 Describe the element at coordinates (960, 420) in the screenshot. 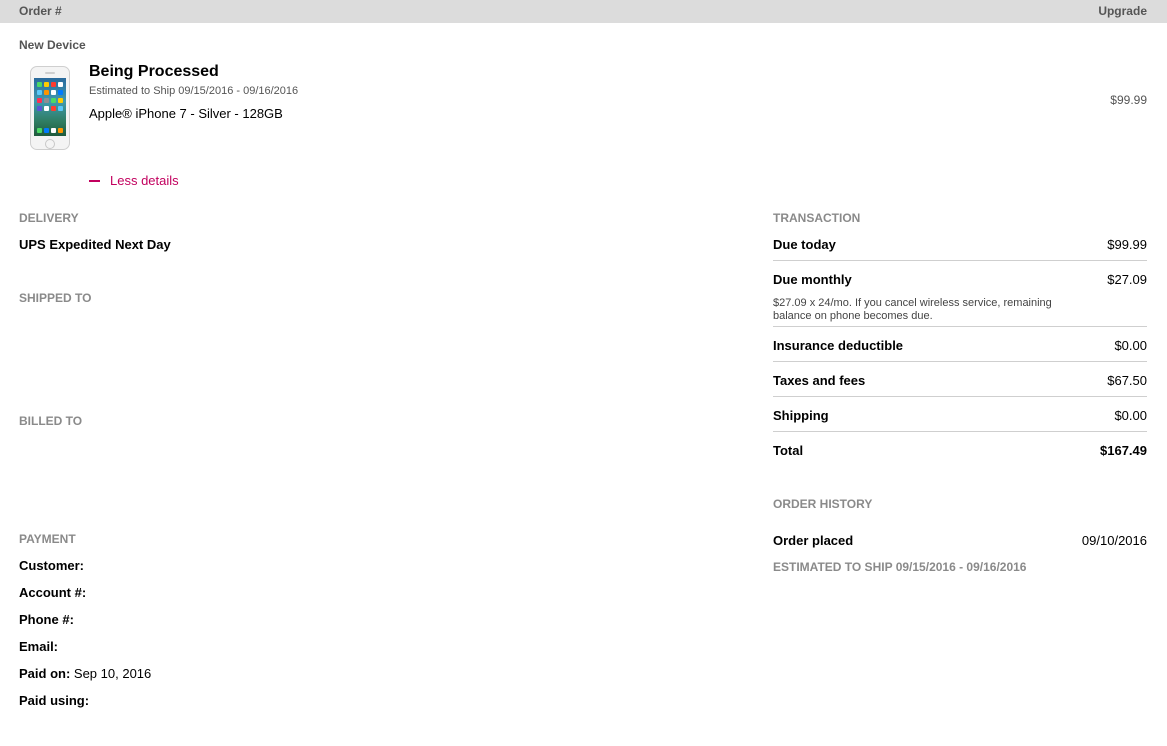

I see `transaction-row: Shipping $0.00` at that location.